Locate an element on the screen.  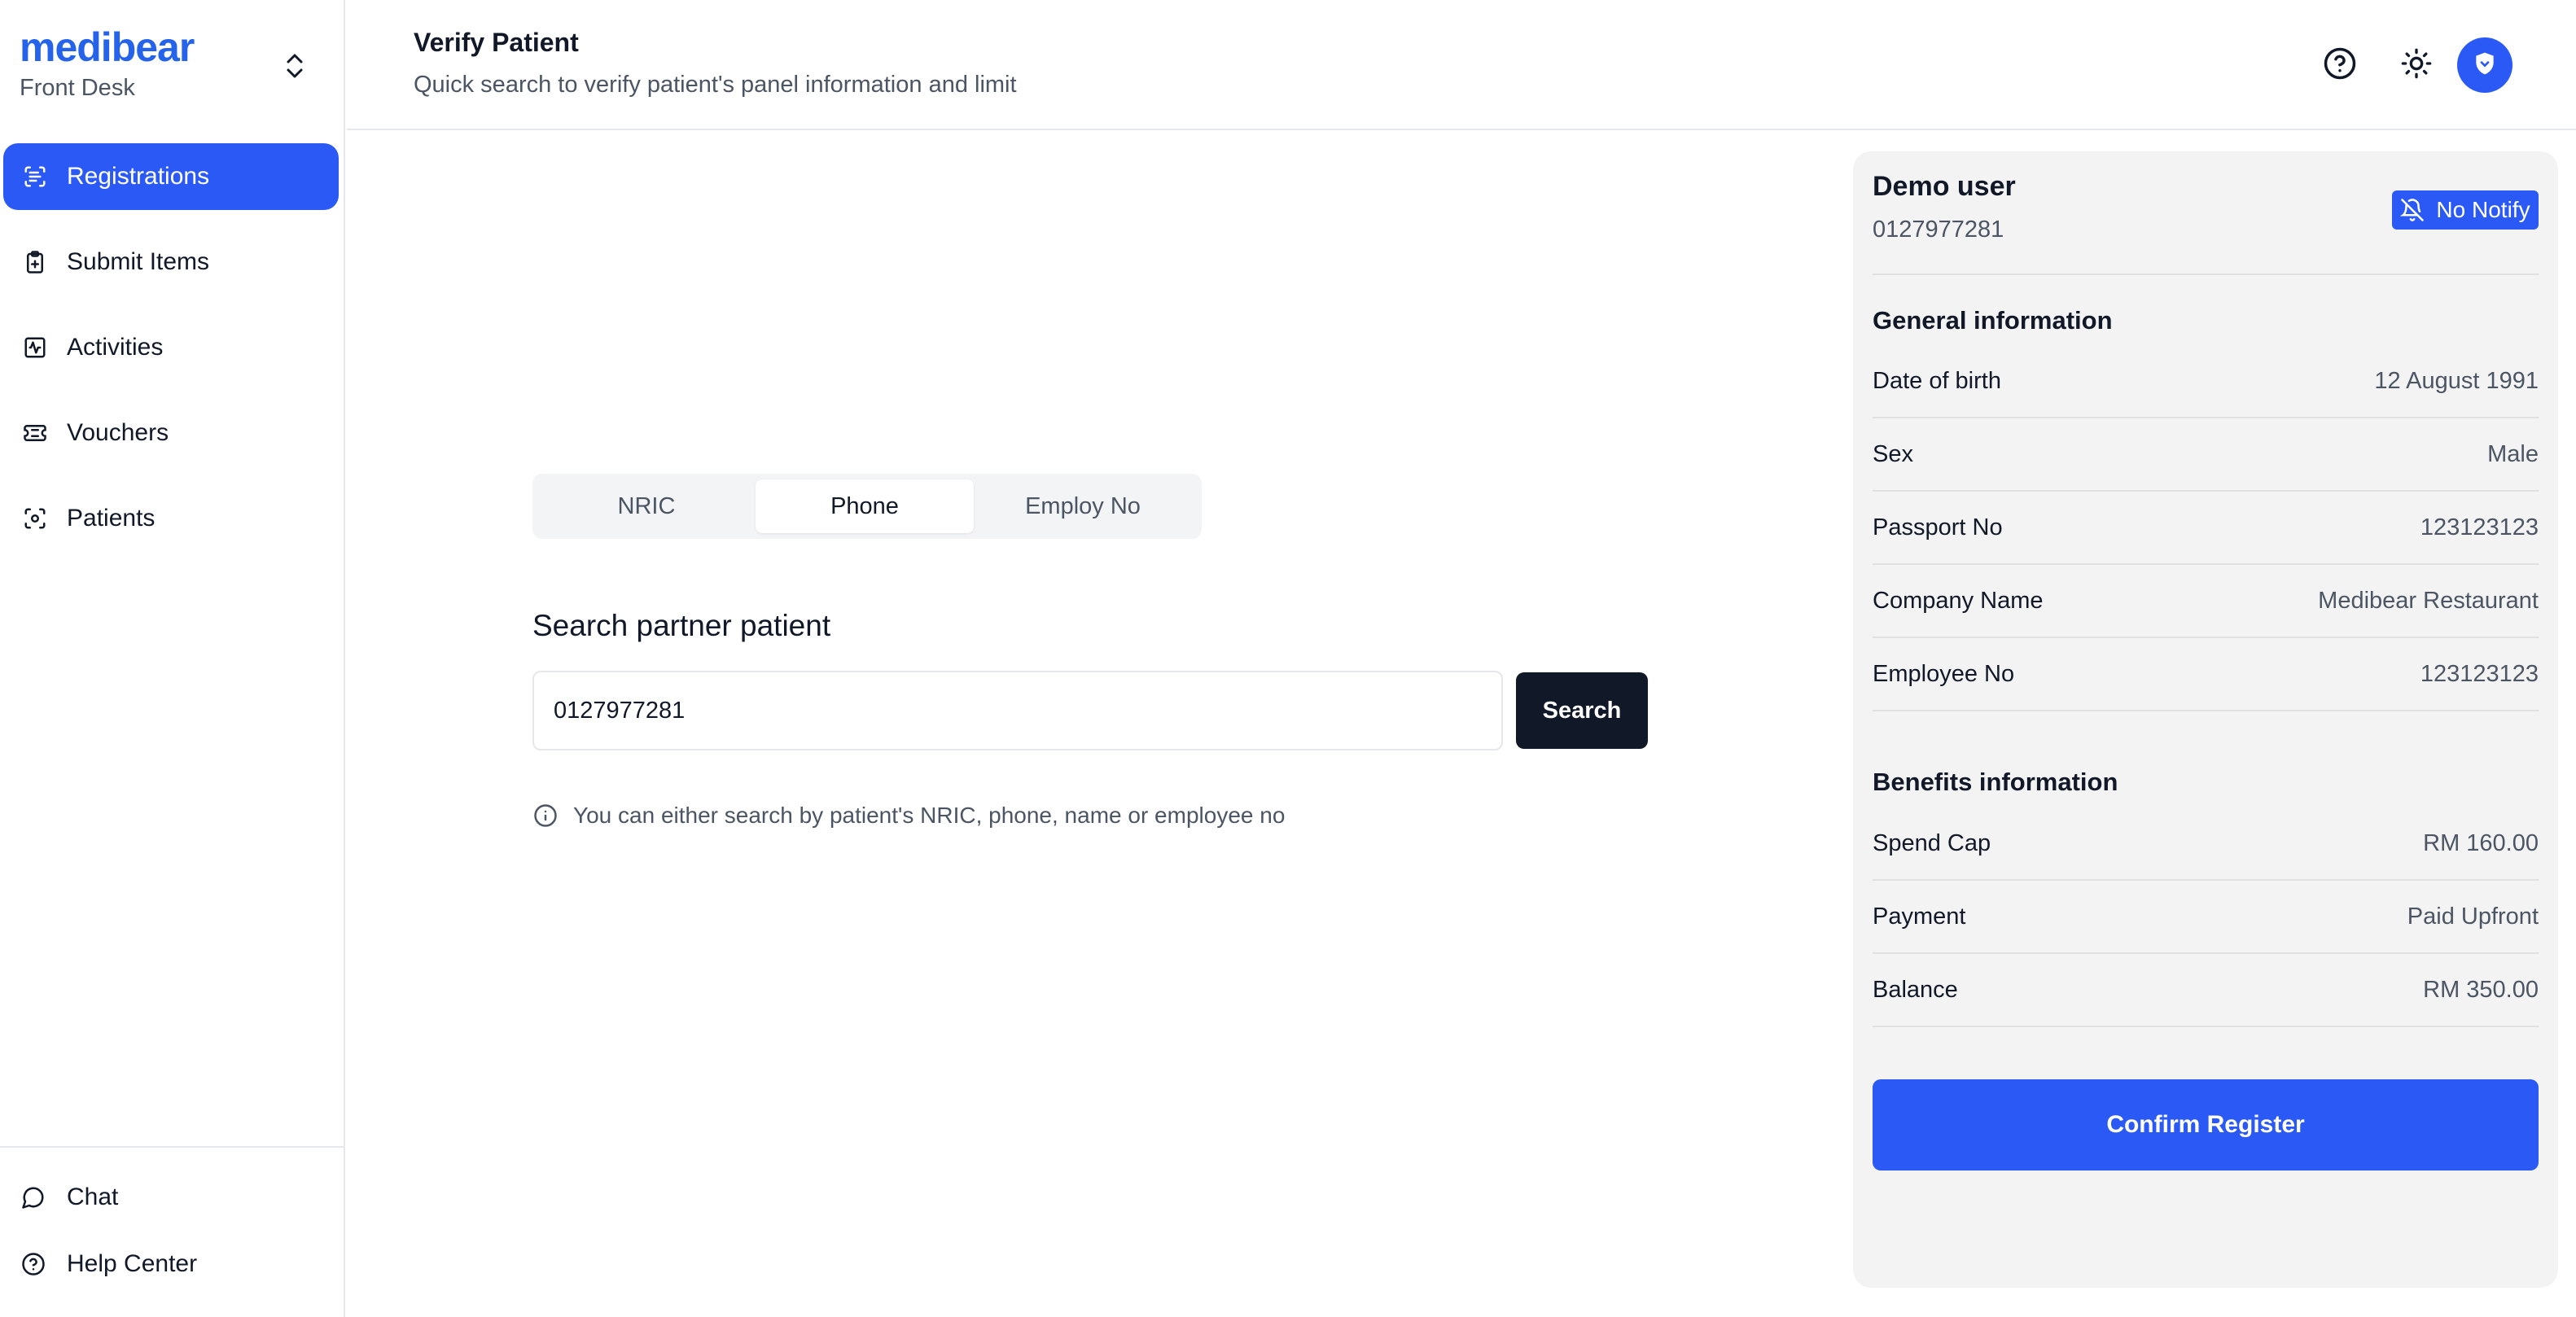
divider is located at coordinates (2206, 274).